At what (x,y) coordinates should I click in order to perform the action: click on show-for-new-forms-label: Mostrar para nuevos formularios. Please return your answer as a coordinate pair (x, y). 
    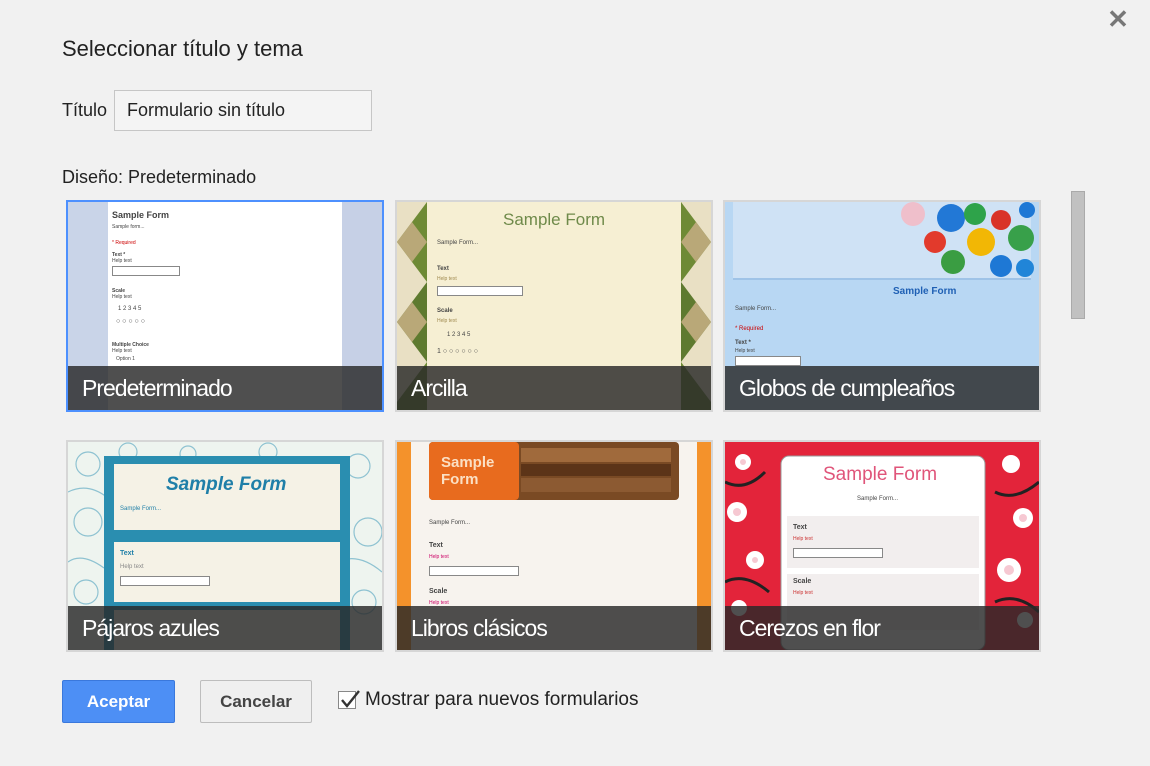
    Looking at the image, I should click on (502, 699).